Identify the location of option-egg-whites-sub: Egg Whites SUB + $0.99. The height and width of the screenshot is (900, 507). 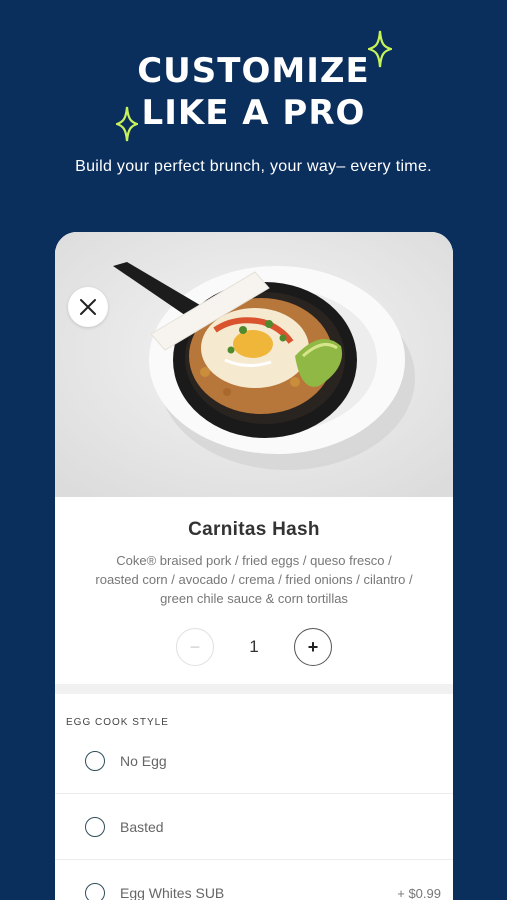
(254, 880).